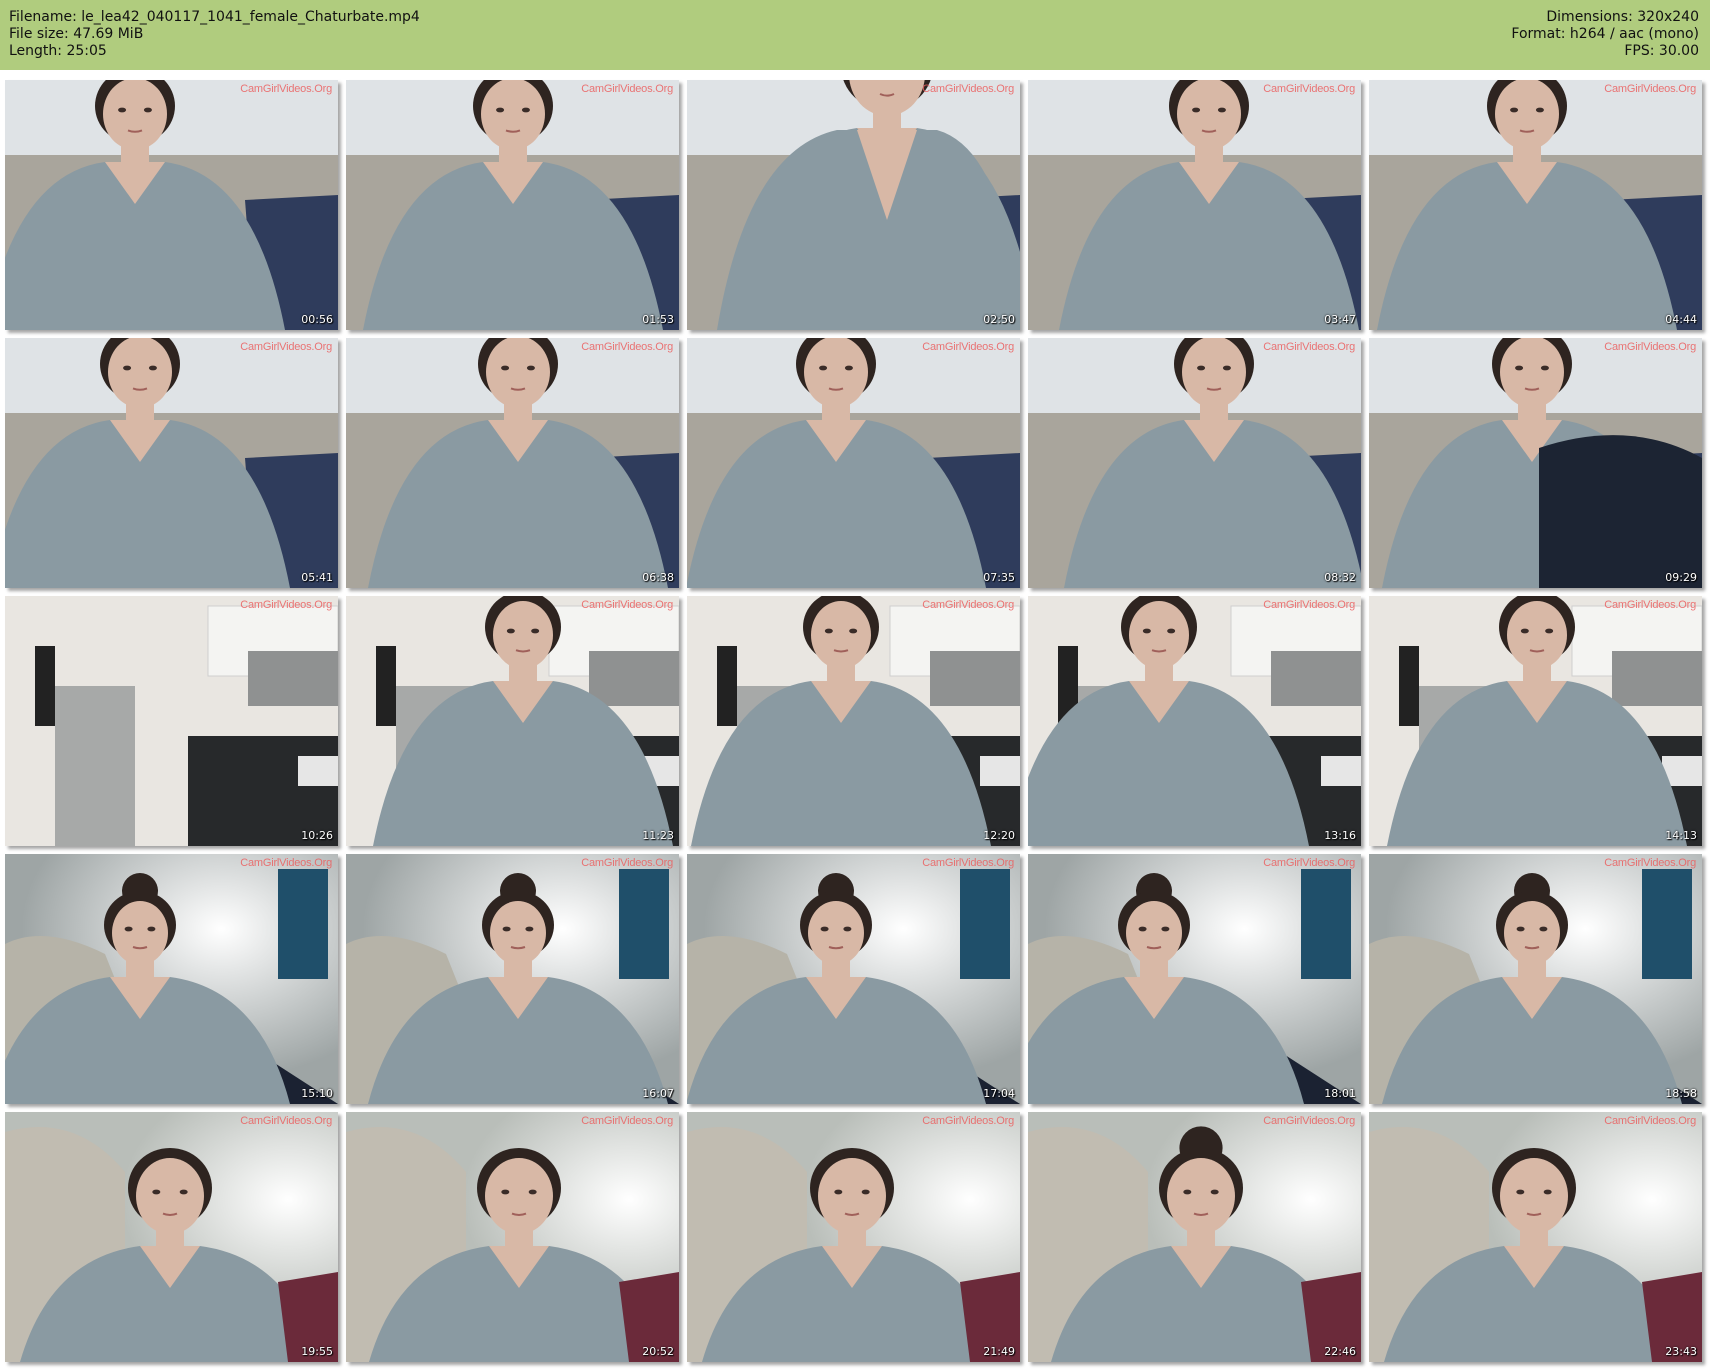 The width and height of the screenshot is (1710, 1370). I want to click on thumbnail-frame: CamGirlVideos.Org 06:38, so click(512, 463).